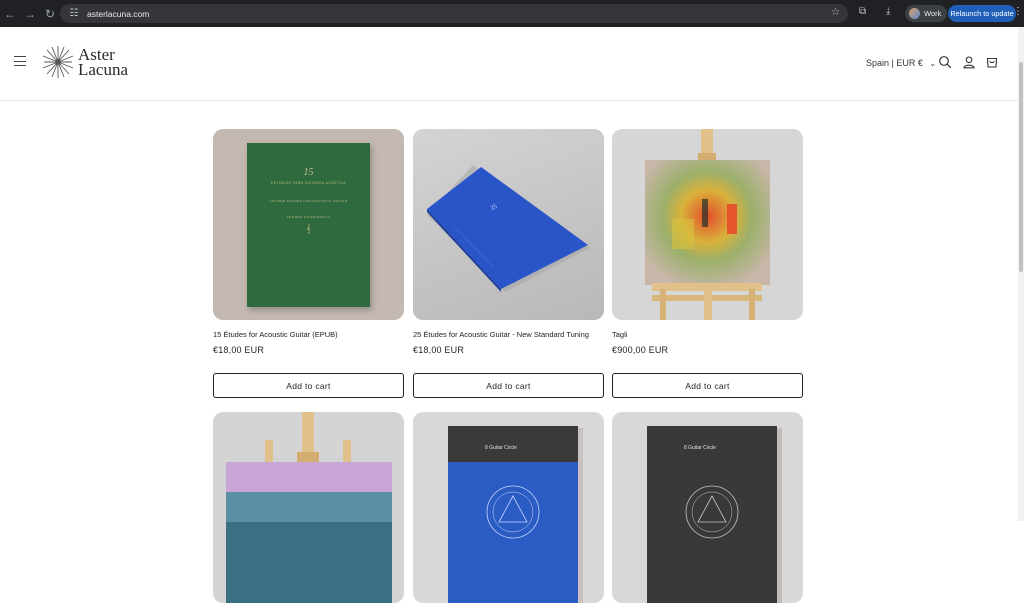  Describe the element at coordinates (945, 62) in the screenshot. I see `search-icon` at that location.